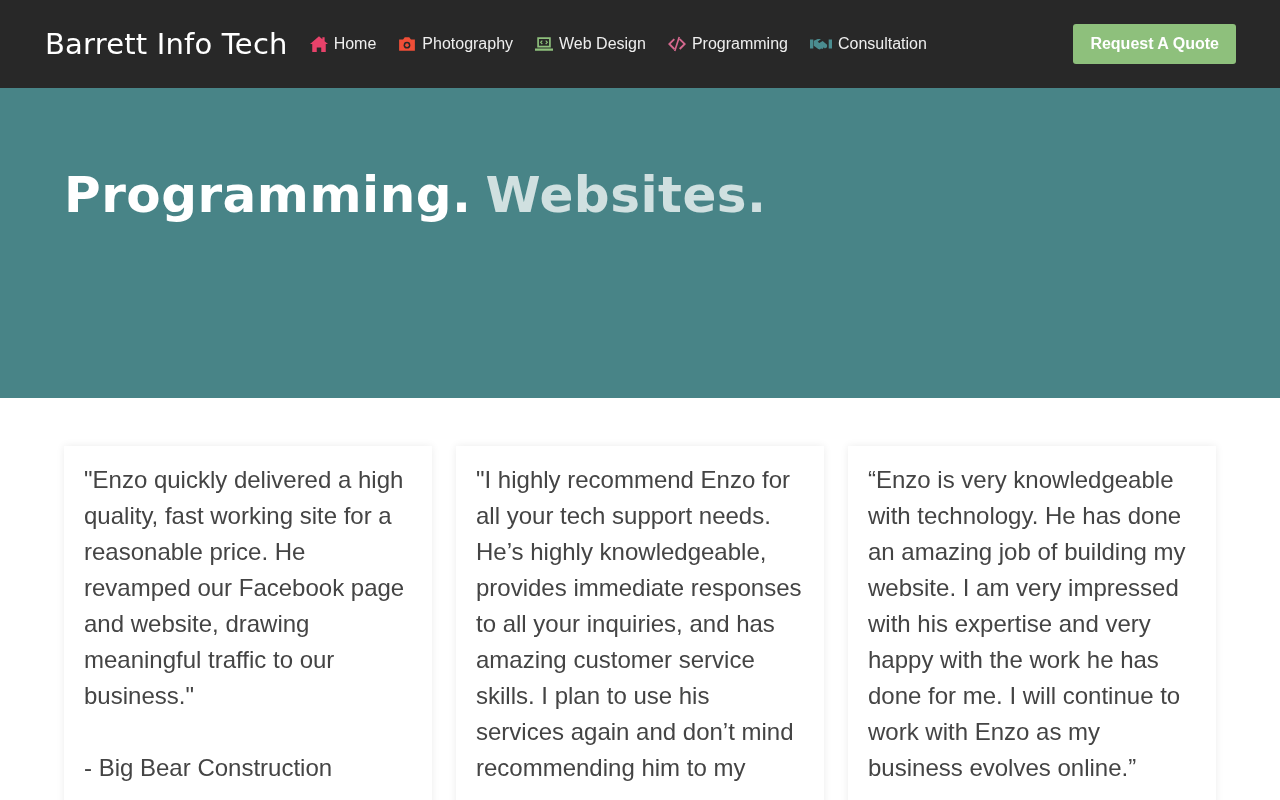 The width and height of the screenshot is (1280, 800). What do you see at coordinates (727, 44) in the screenshot?
I see `nav-link: Programming` at bounding box center [727, 44].